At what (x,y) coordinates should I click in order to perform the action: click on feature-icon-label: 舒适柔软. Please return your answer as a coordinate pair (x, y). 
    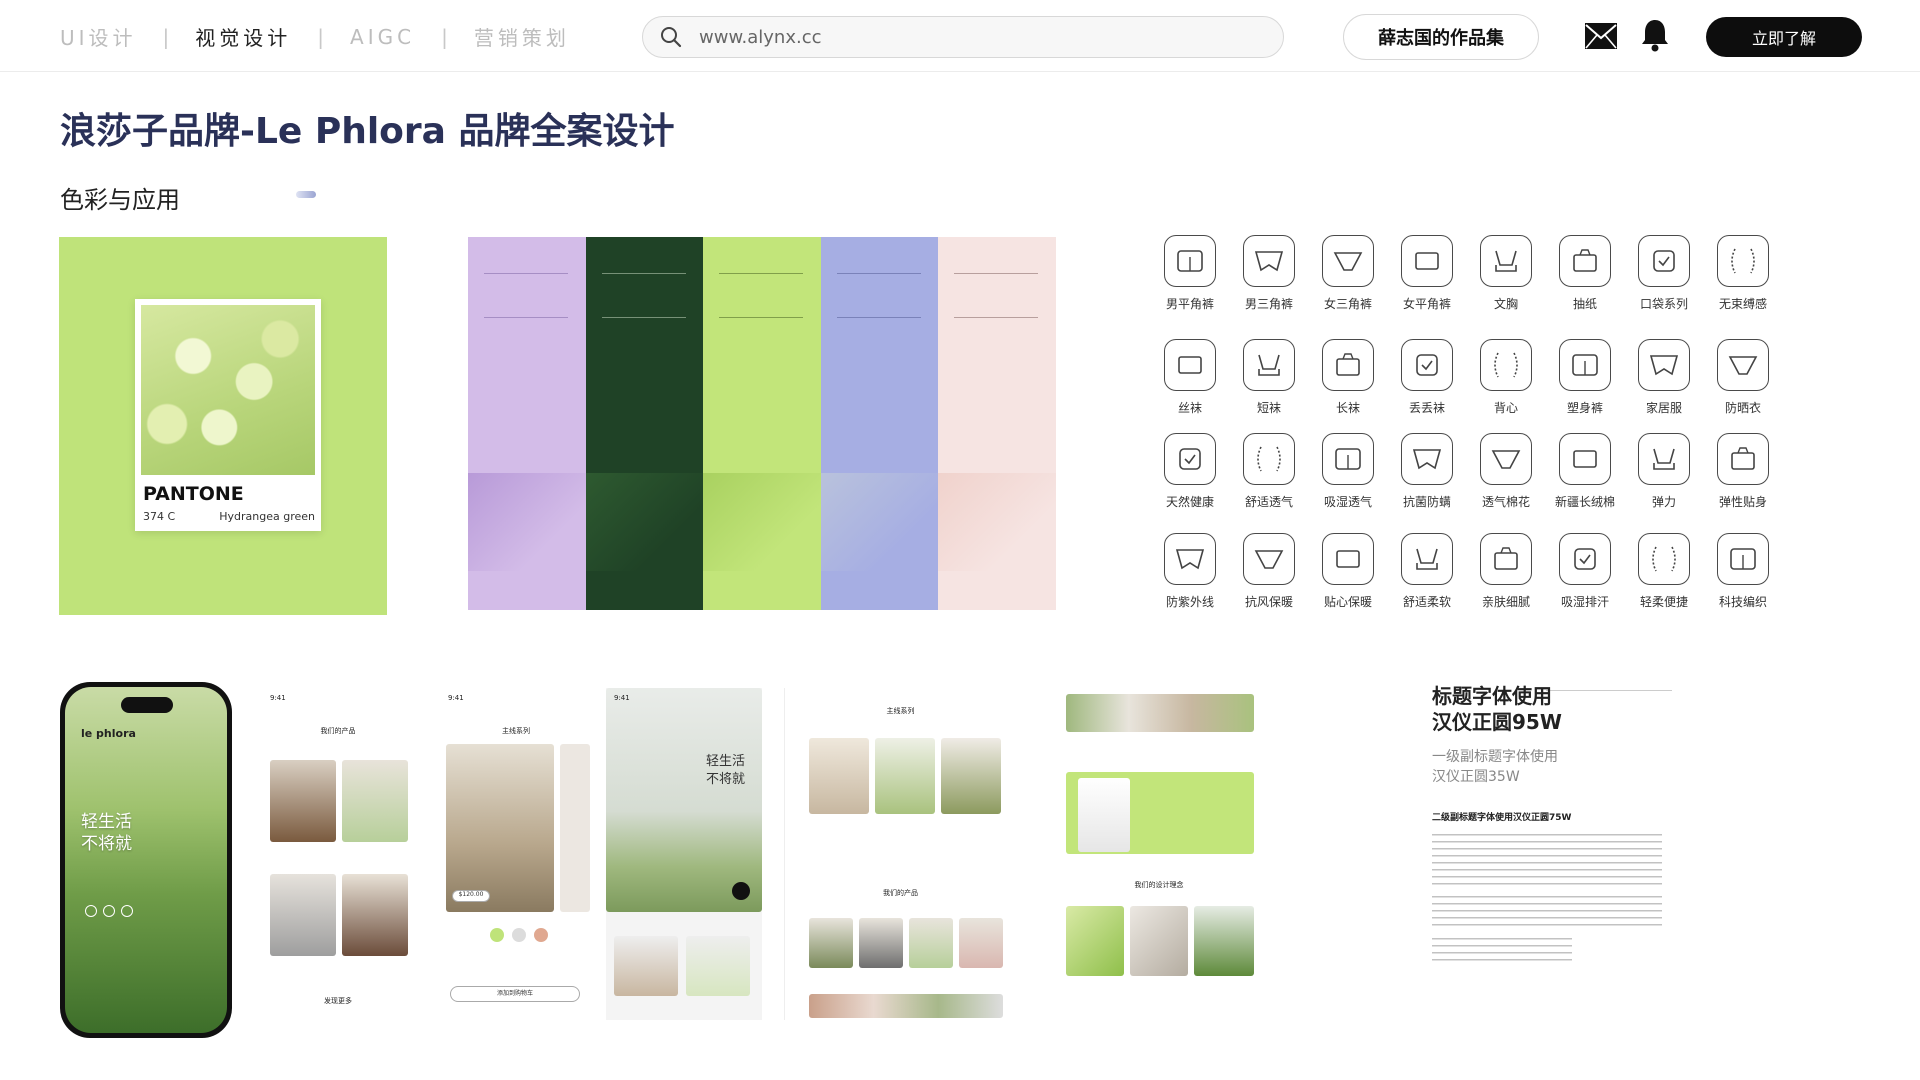
    Looking at the image, I should click on (1426, 602).